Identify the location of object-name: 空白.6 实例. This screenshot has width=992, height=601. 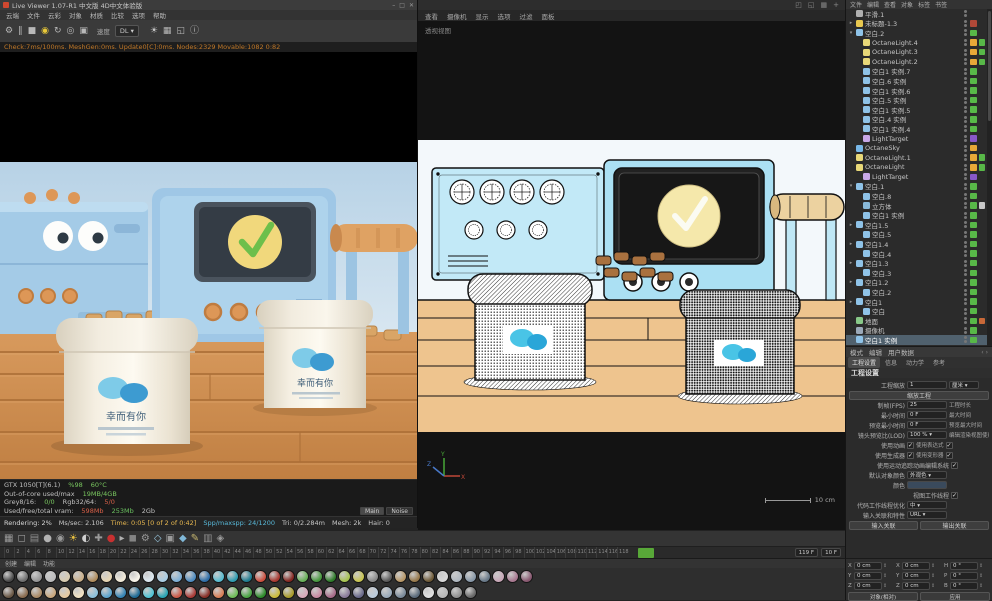
(917, 81).